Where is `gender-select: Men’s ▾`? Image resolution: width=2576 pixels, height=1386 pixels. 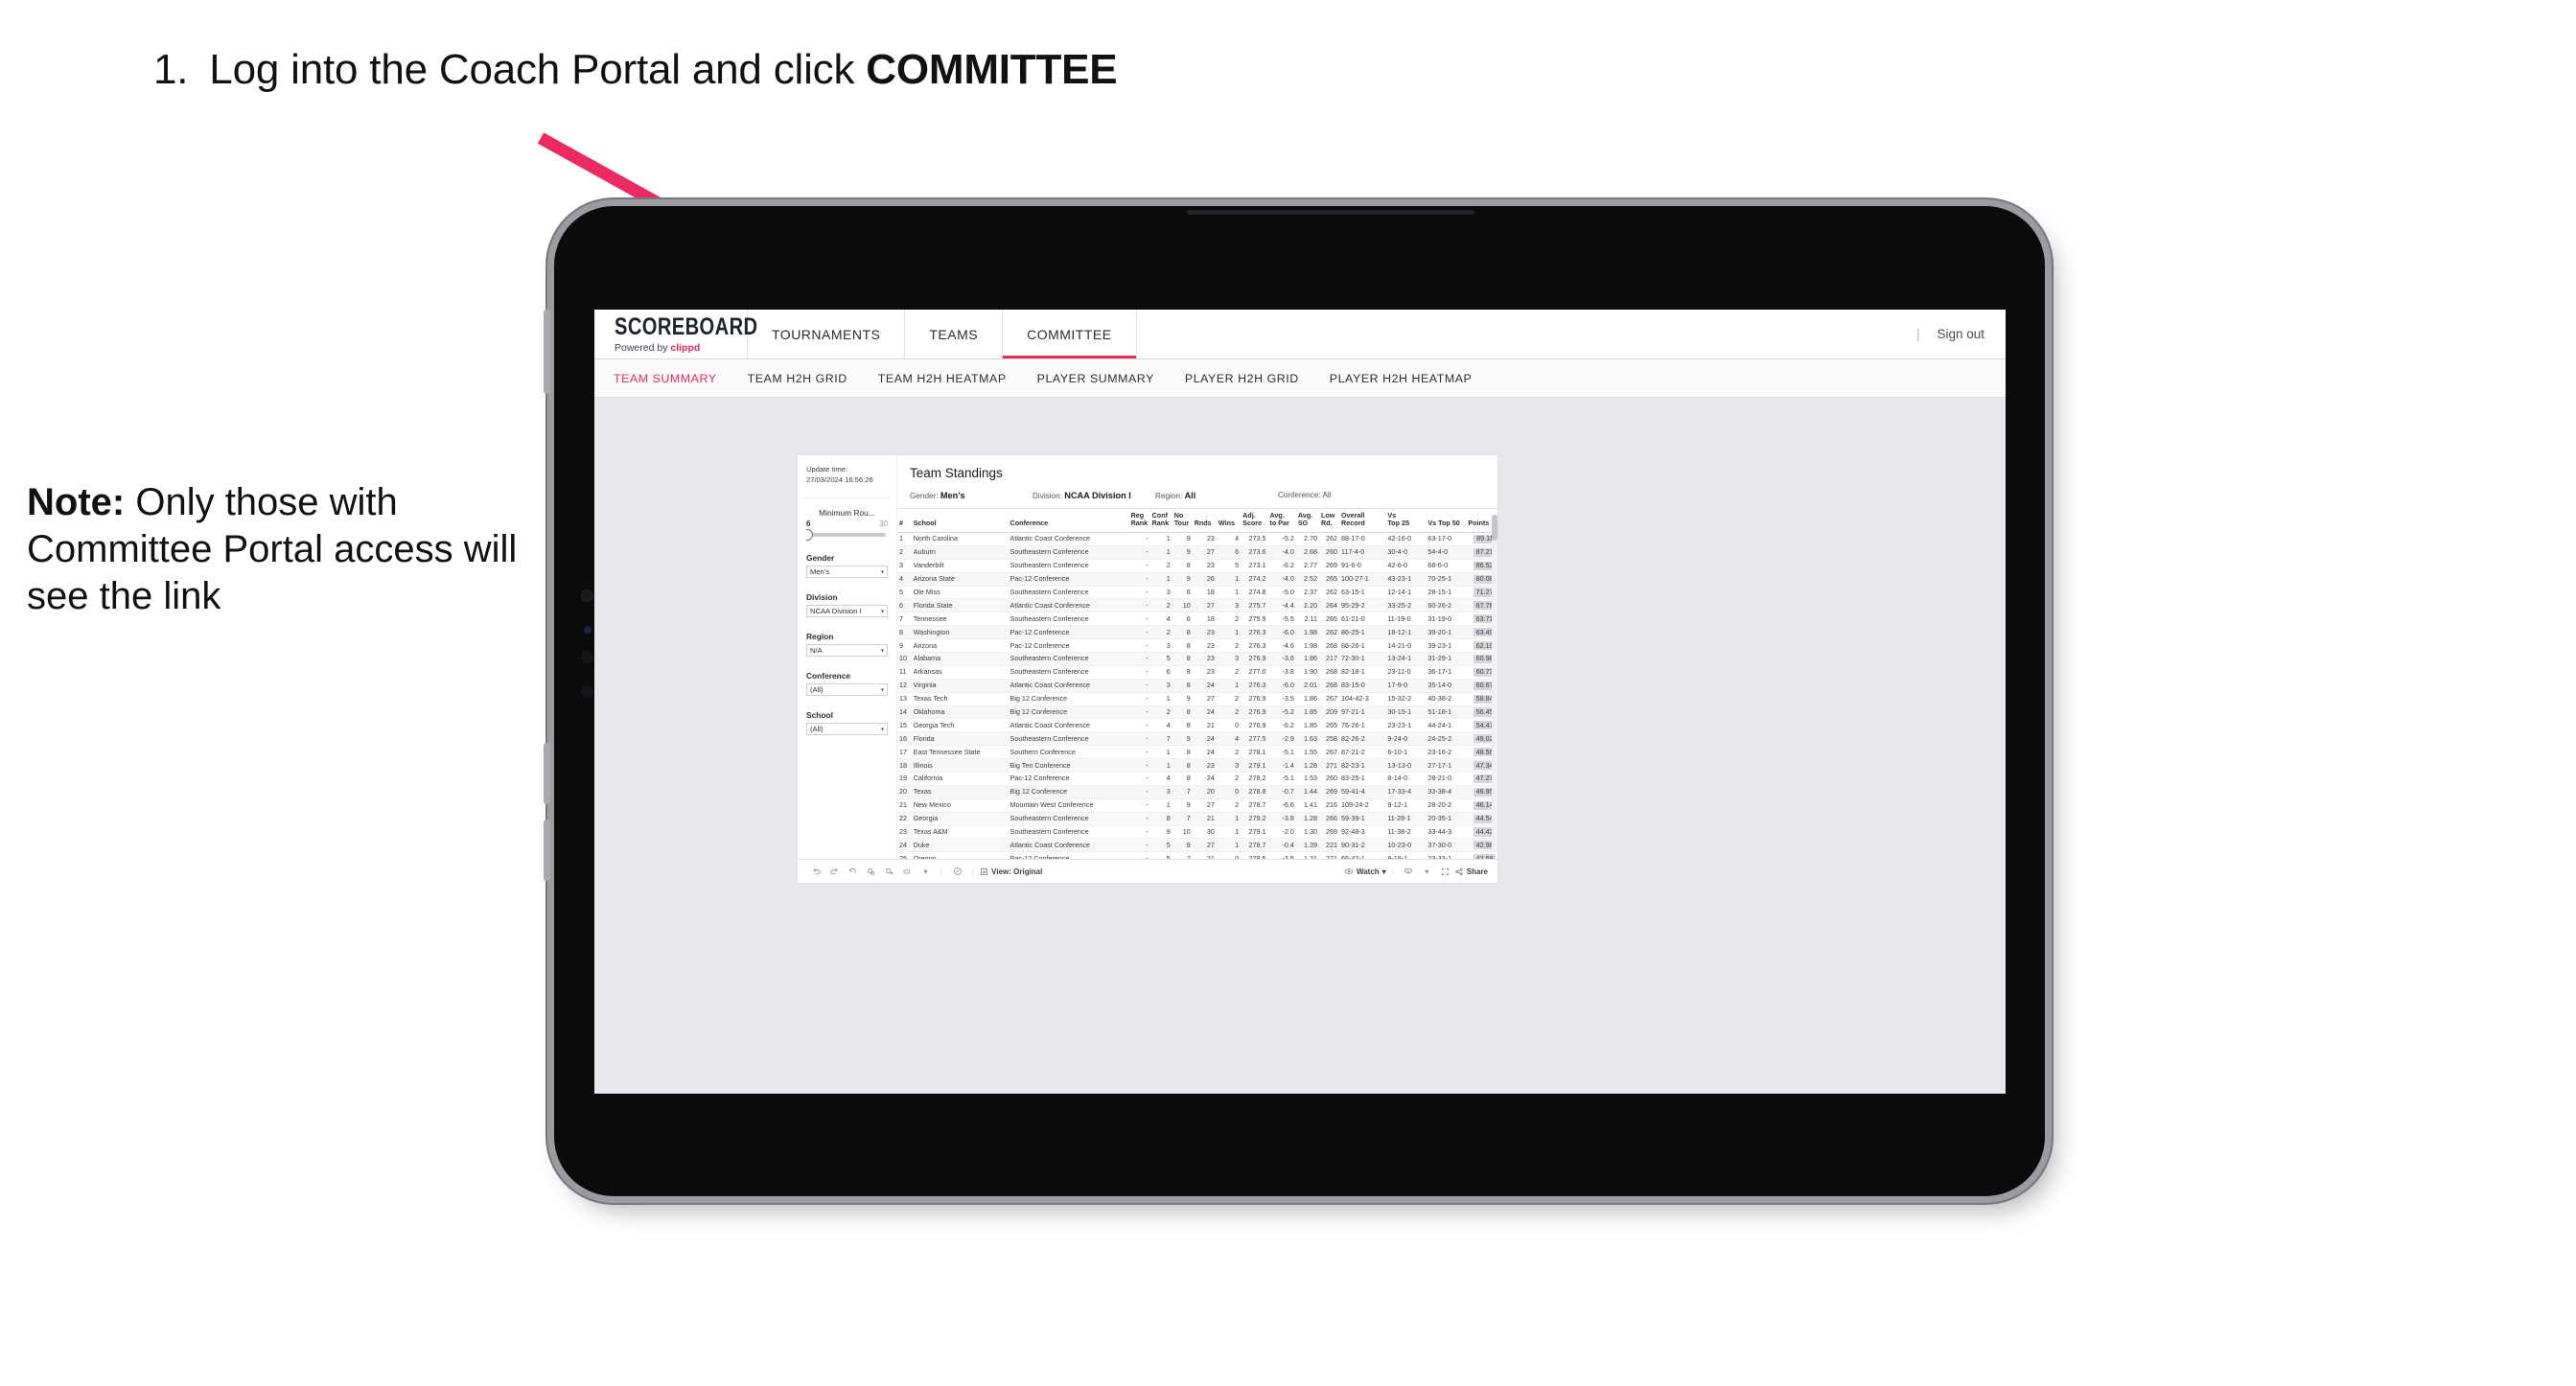
gender-select: Men’s ▾ is located at coordinates (847, 572).